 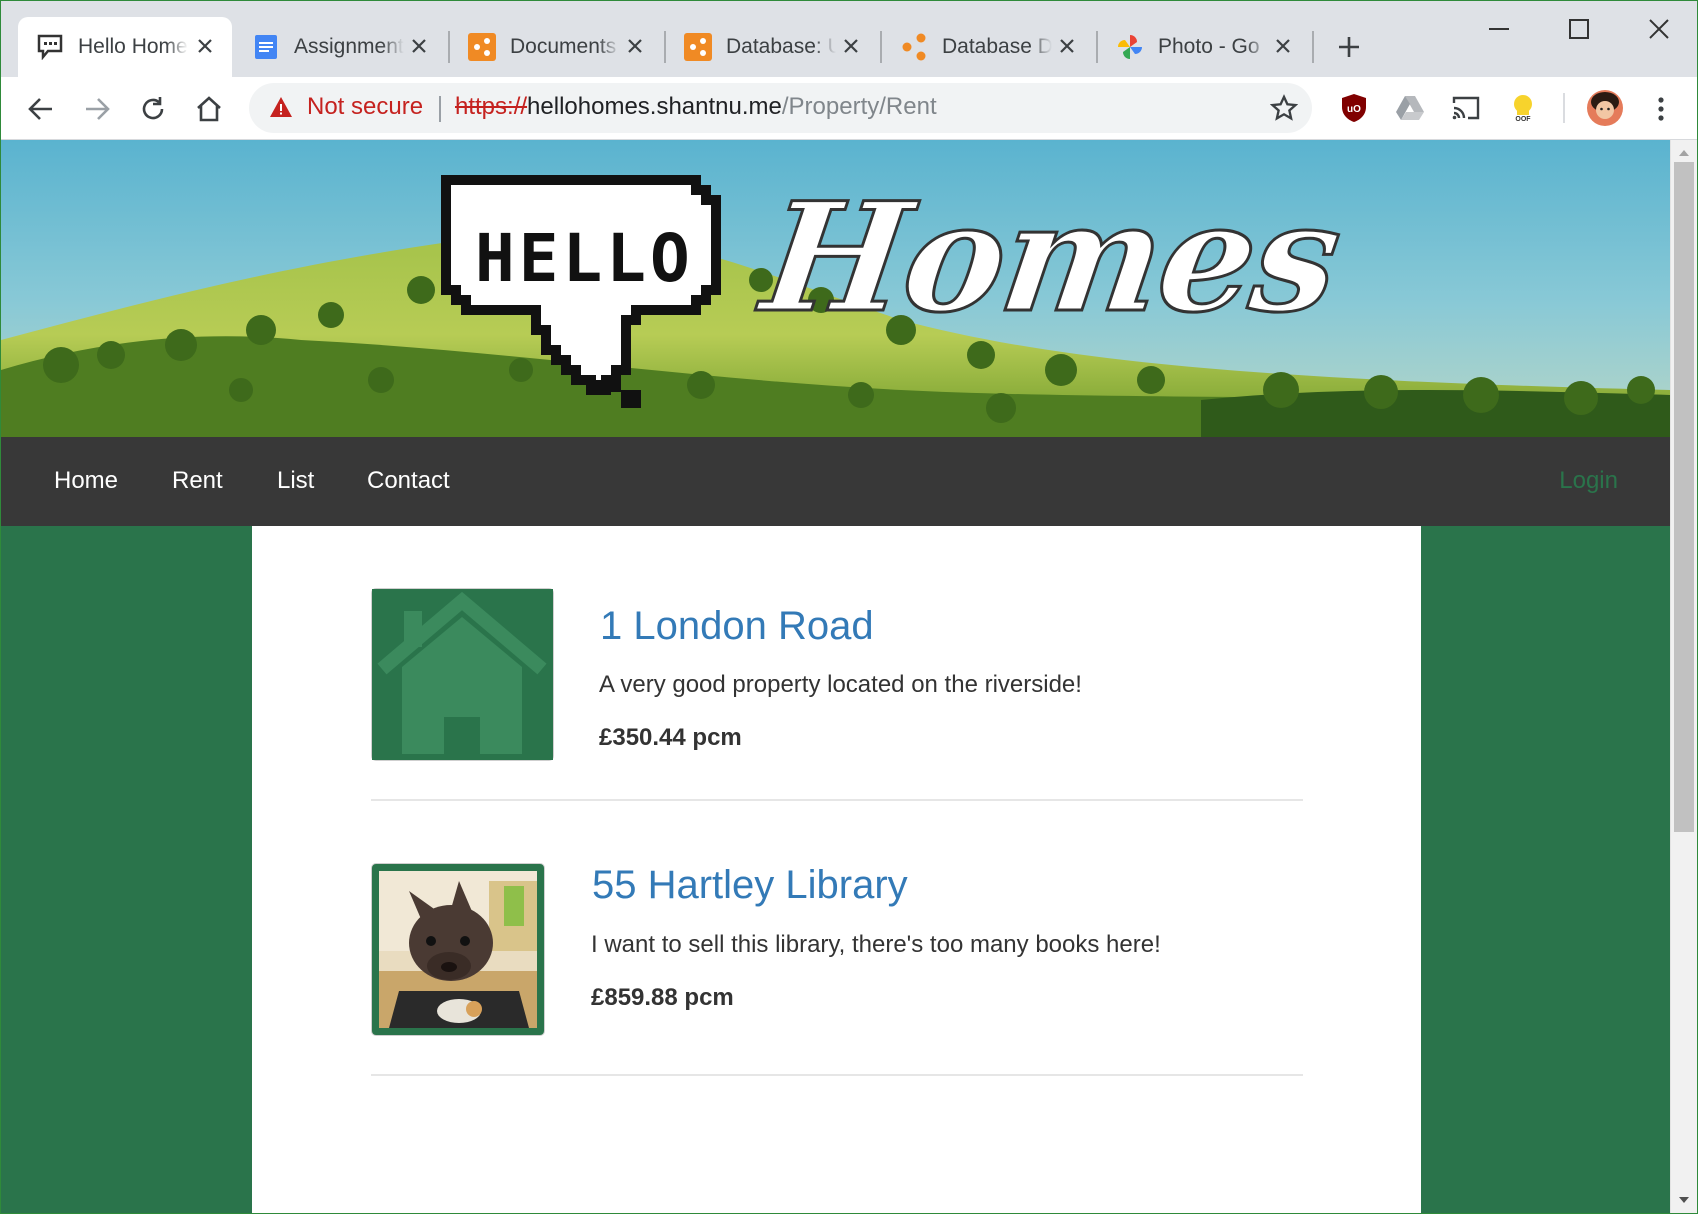 I want to click on security-status: Not secure, so click(x=365, y=107).